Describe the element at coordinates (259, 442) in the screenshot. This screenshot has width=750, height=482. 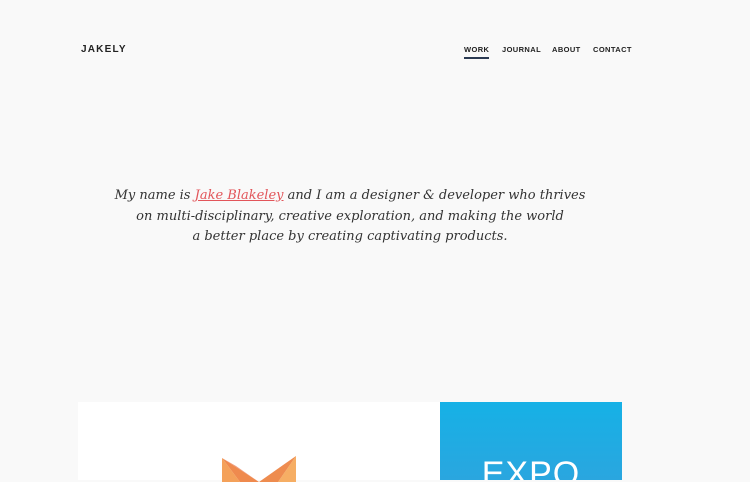
I see `portfolio-card-m` at that location.